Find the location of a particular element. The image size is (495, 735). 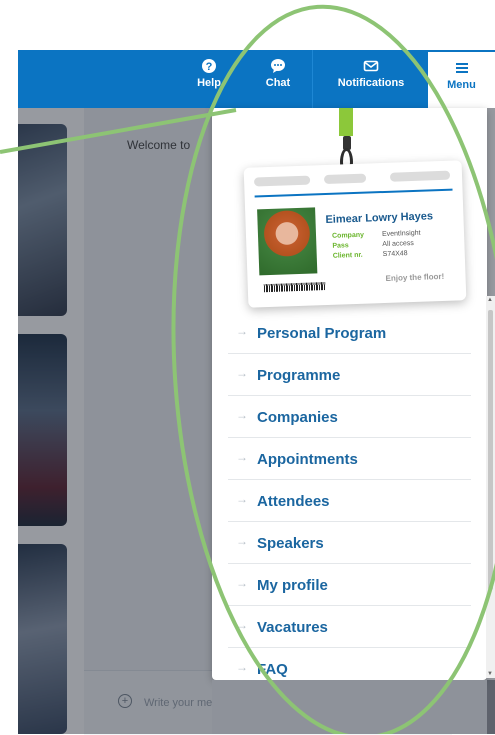

menu-label: Menu is located at coordinates (461, 85).